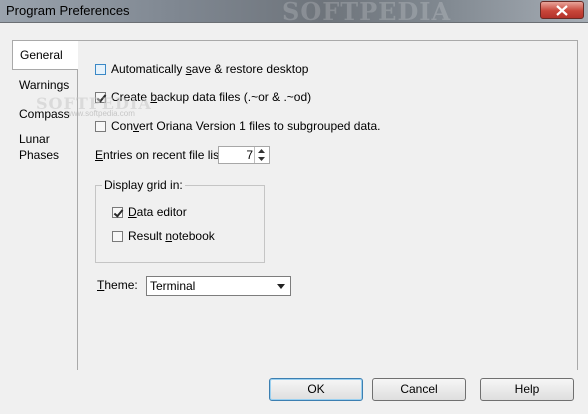  Describe the element at coordinates (100, 113) in the screenshot. I see `watermark-url: www.softpedia.com` at that location.